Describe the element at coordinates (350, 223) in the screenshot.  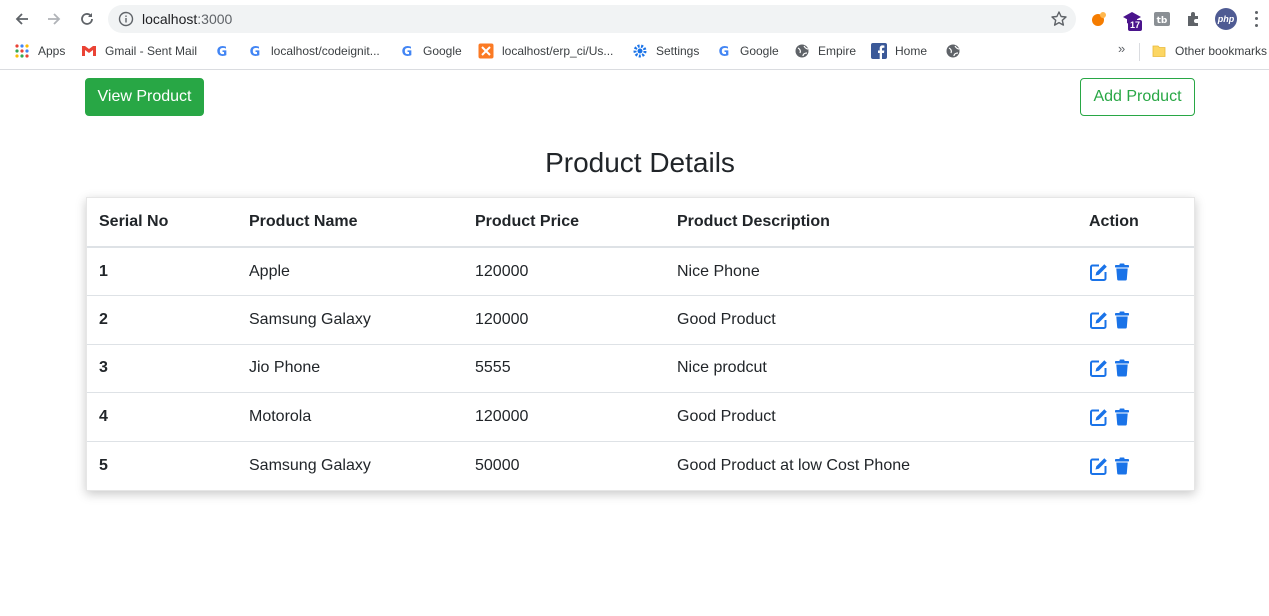
I see `column-header-product-name: Product Name` at that location.